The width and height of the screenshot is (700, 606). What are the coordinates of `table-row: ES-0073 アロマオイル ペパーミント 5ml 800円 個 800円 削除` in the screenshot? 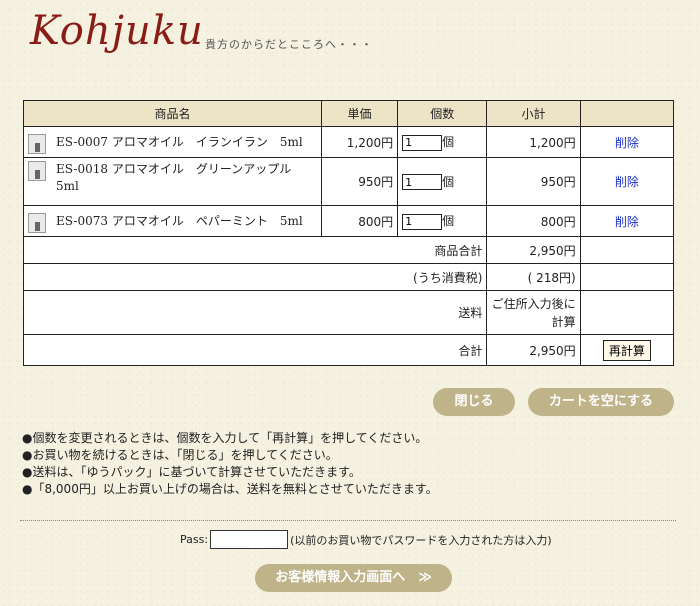 It's located at (349, 221).